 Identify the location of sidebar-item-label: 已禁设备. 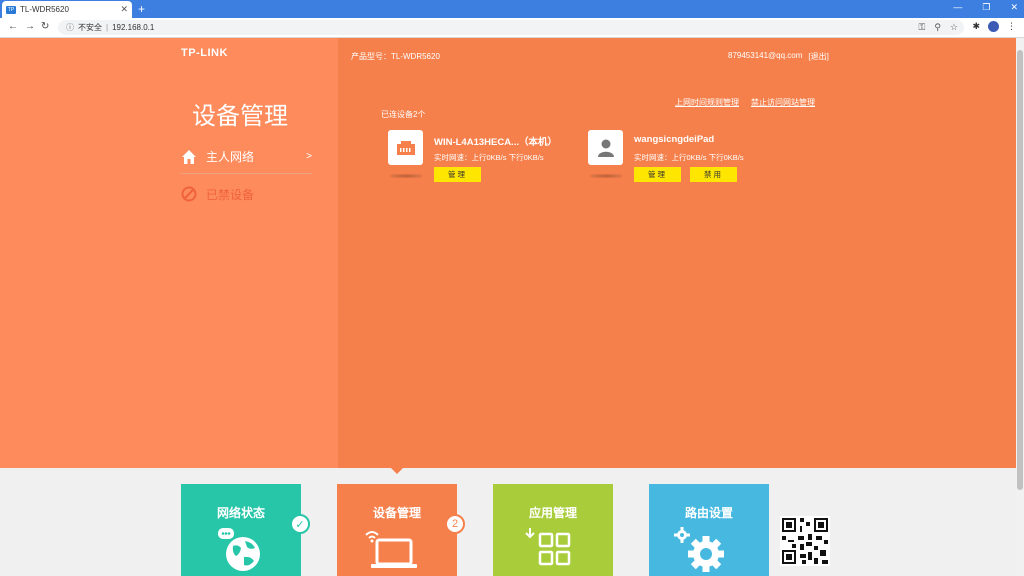
(230, 194).